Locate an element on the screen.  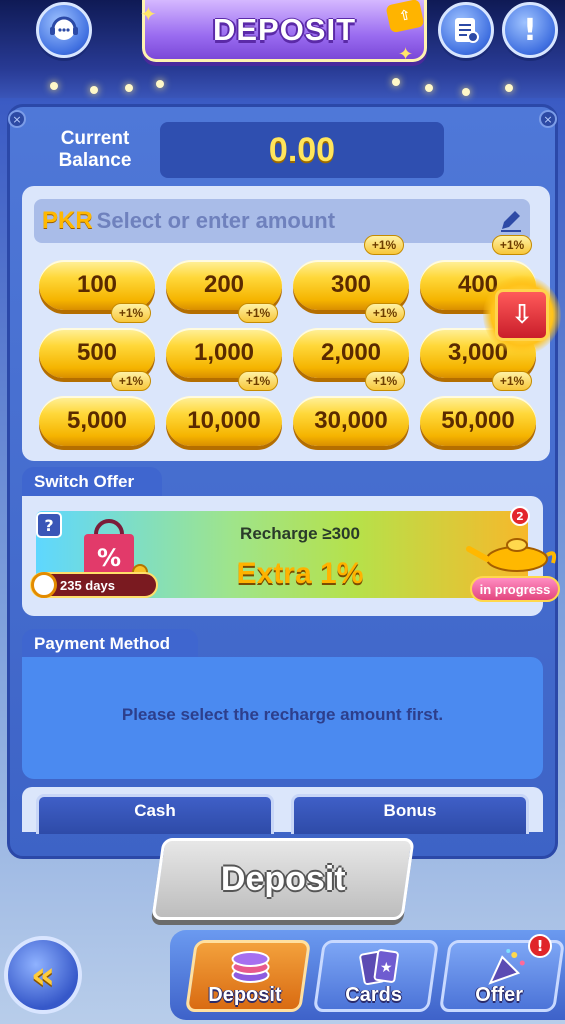
clock-icon is located at coordinates (44, 585).